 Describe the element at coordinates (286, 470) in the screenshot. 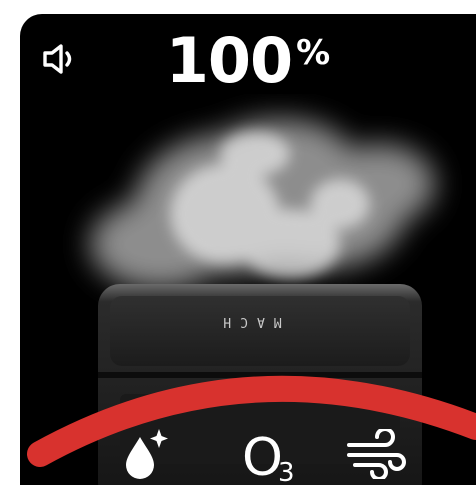

I see `ozone-label-sub: 3` at that location.